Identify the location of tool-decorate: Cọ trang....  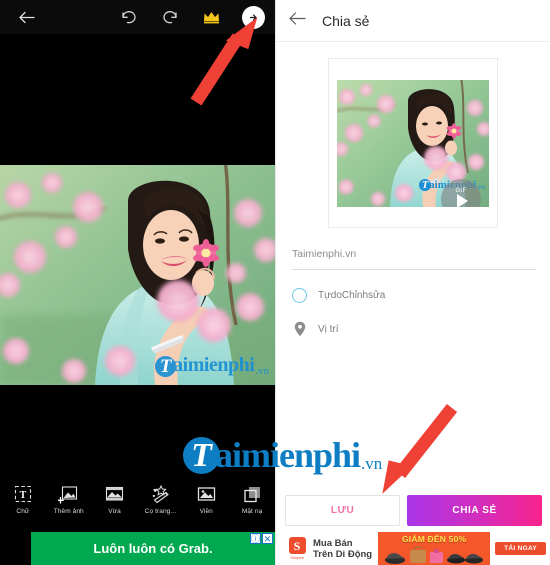
(160, 499).